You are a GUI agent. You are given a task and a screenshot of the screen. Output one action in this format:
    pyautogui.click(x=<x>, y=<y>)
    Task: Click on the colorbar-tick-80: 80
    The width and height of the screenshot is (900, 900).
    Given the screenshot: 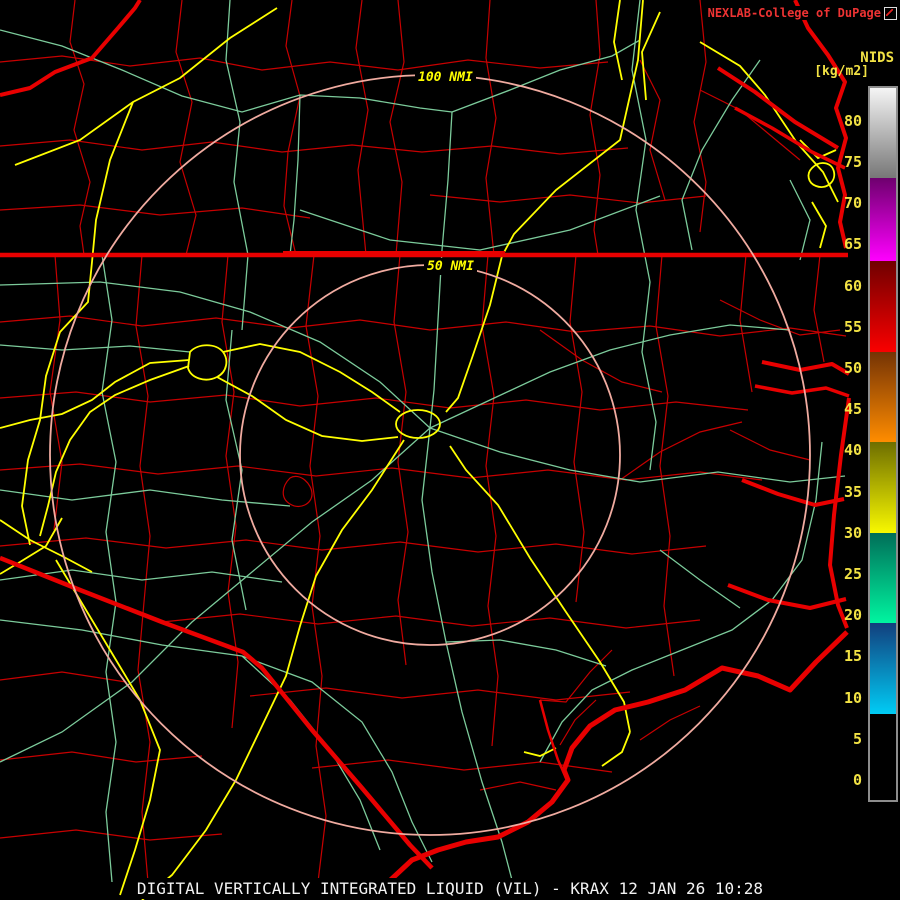 What is the action you would take?
    pyautogui.click(x=852, y=120)
    